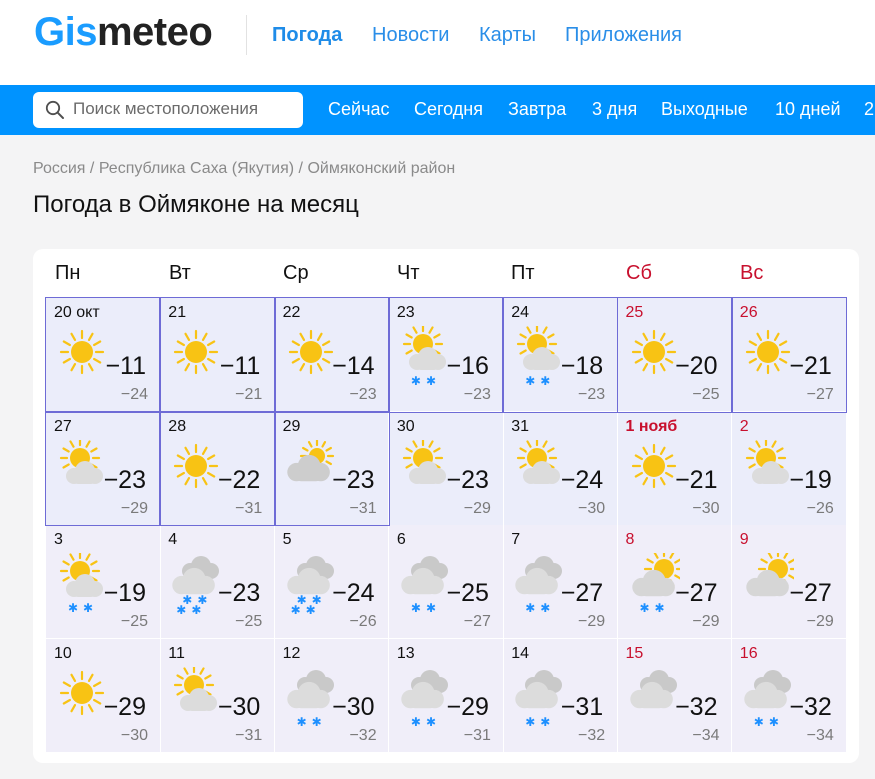 The image size is (875, 779). What do you see at coordinates (196, 168) in the screenshot?
I see `breadcrumb-yakutia: Республика Саха (Якутия)` at bounding box center [196, 168].